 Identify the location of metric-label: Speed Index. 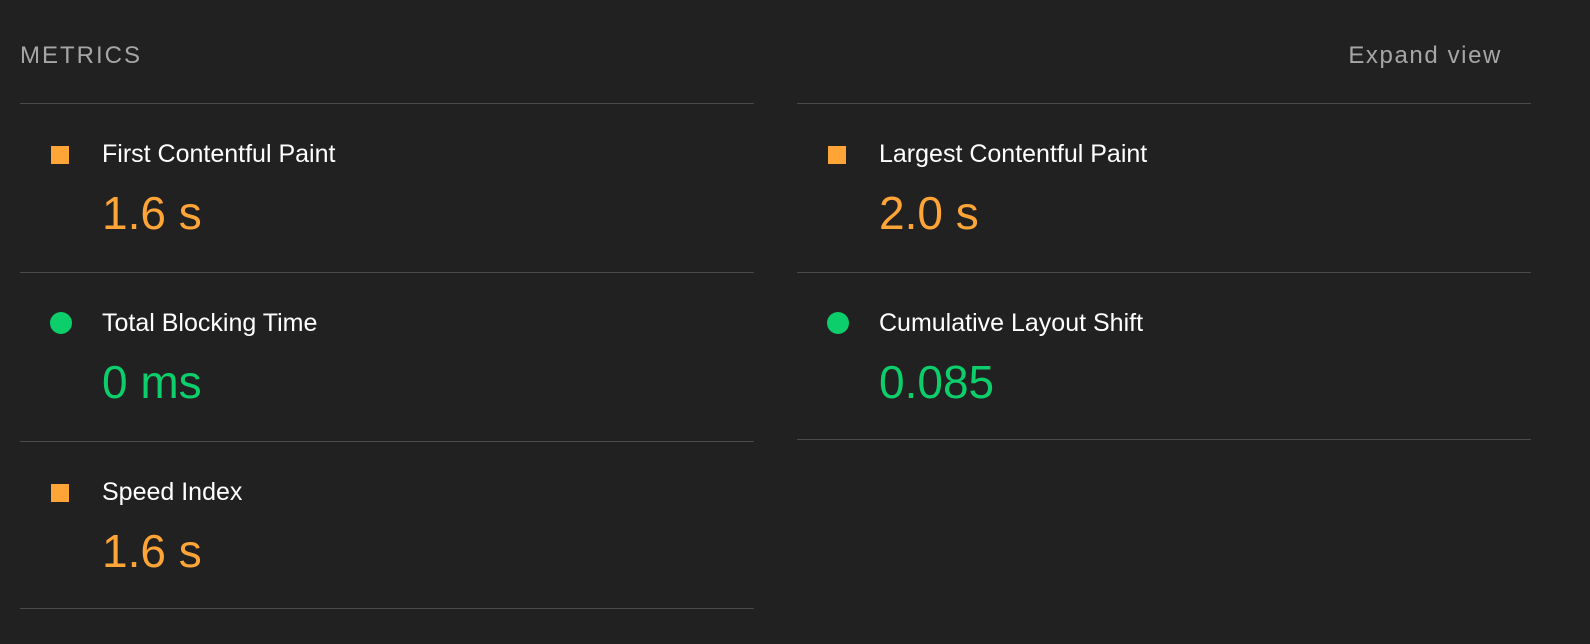
(172, 492).